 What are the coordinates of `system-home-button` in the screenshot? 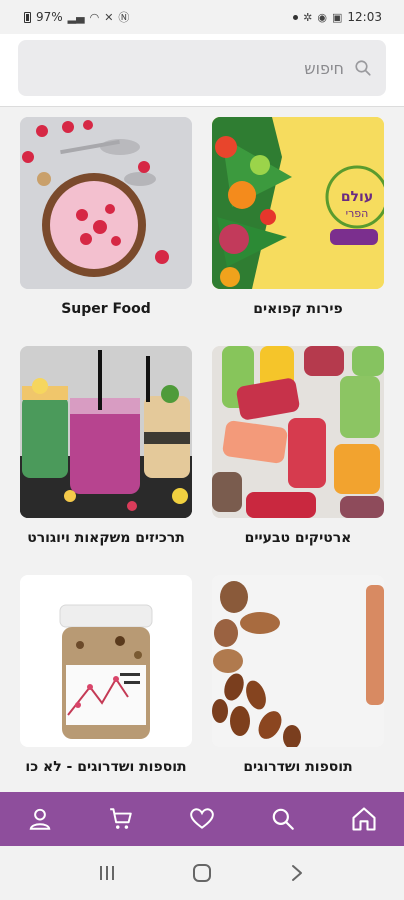 It's located at (202, 873).